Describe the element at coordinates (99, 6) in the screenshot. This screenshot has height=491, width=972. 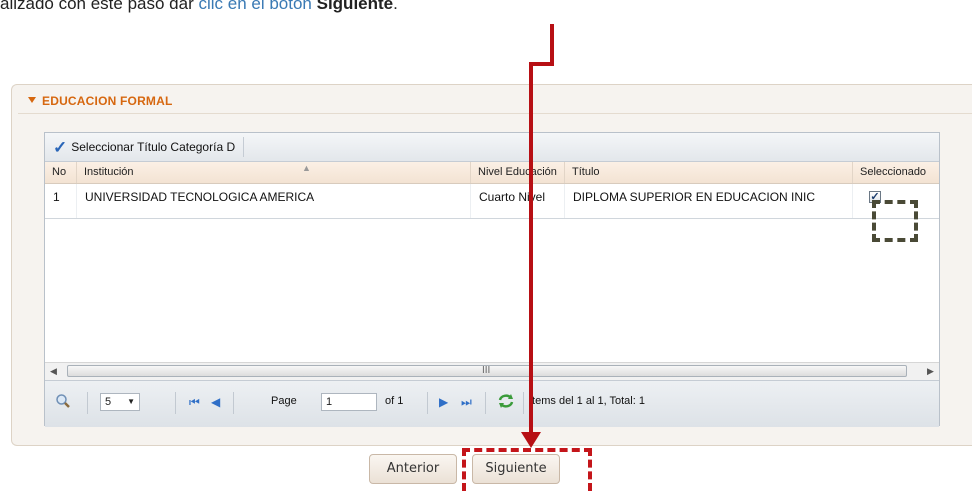
I see `instruction-prefix: alizado con este paso dar` at that location.